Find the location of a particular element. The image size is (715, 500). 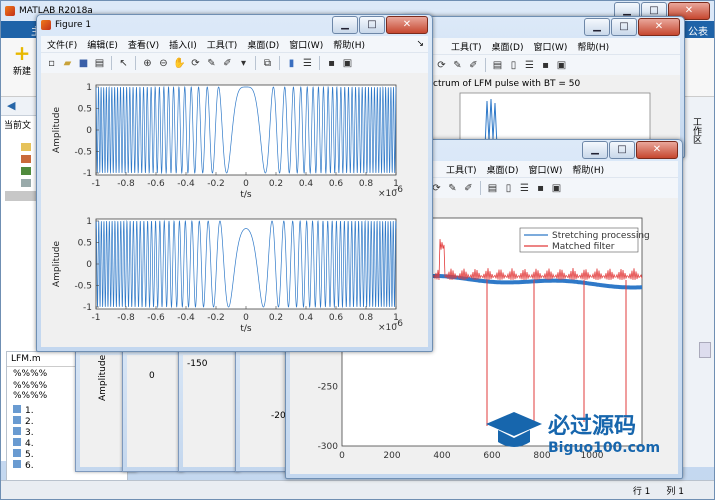

menu-file: 文件(F) is located at coordinates (62, 44).